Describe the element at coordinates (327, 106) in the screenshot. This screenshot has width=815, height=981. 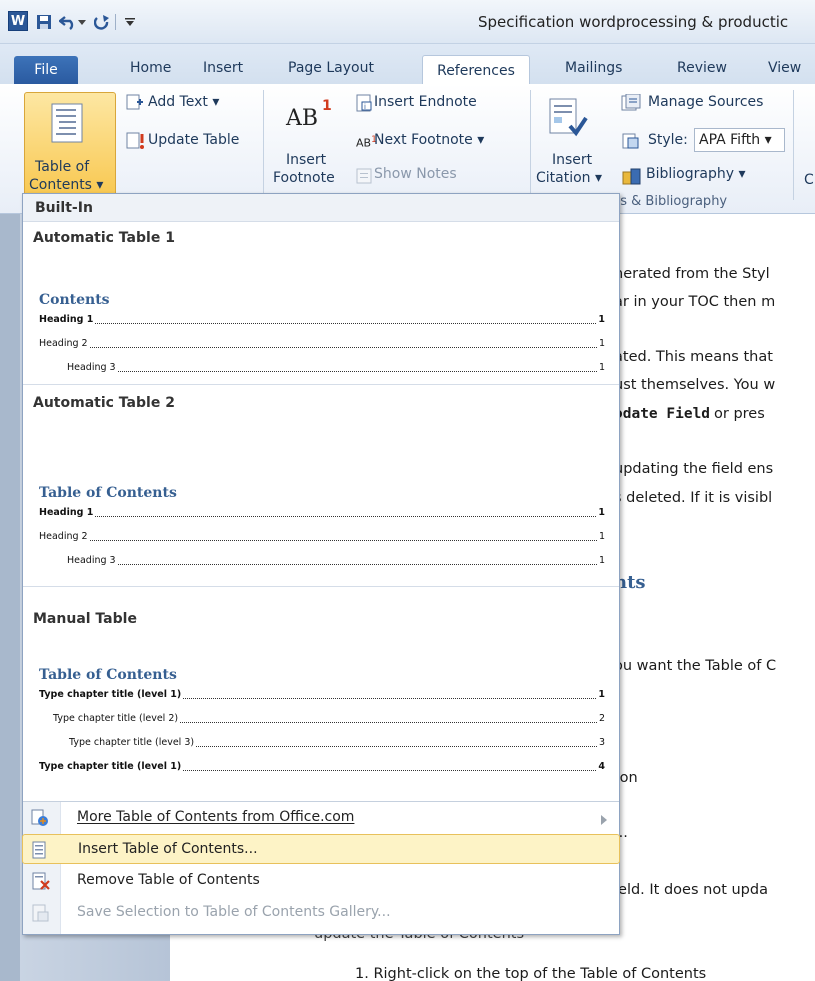
I see `footnote-superscript: 1` at that location.